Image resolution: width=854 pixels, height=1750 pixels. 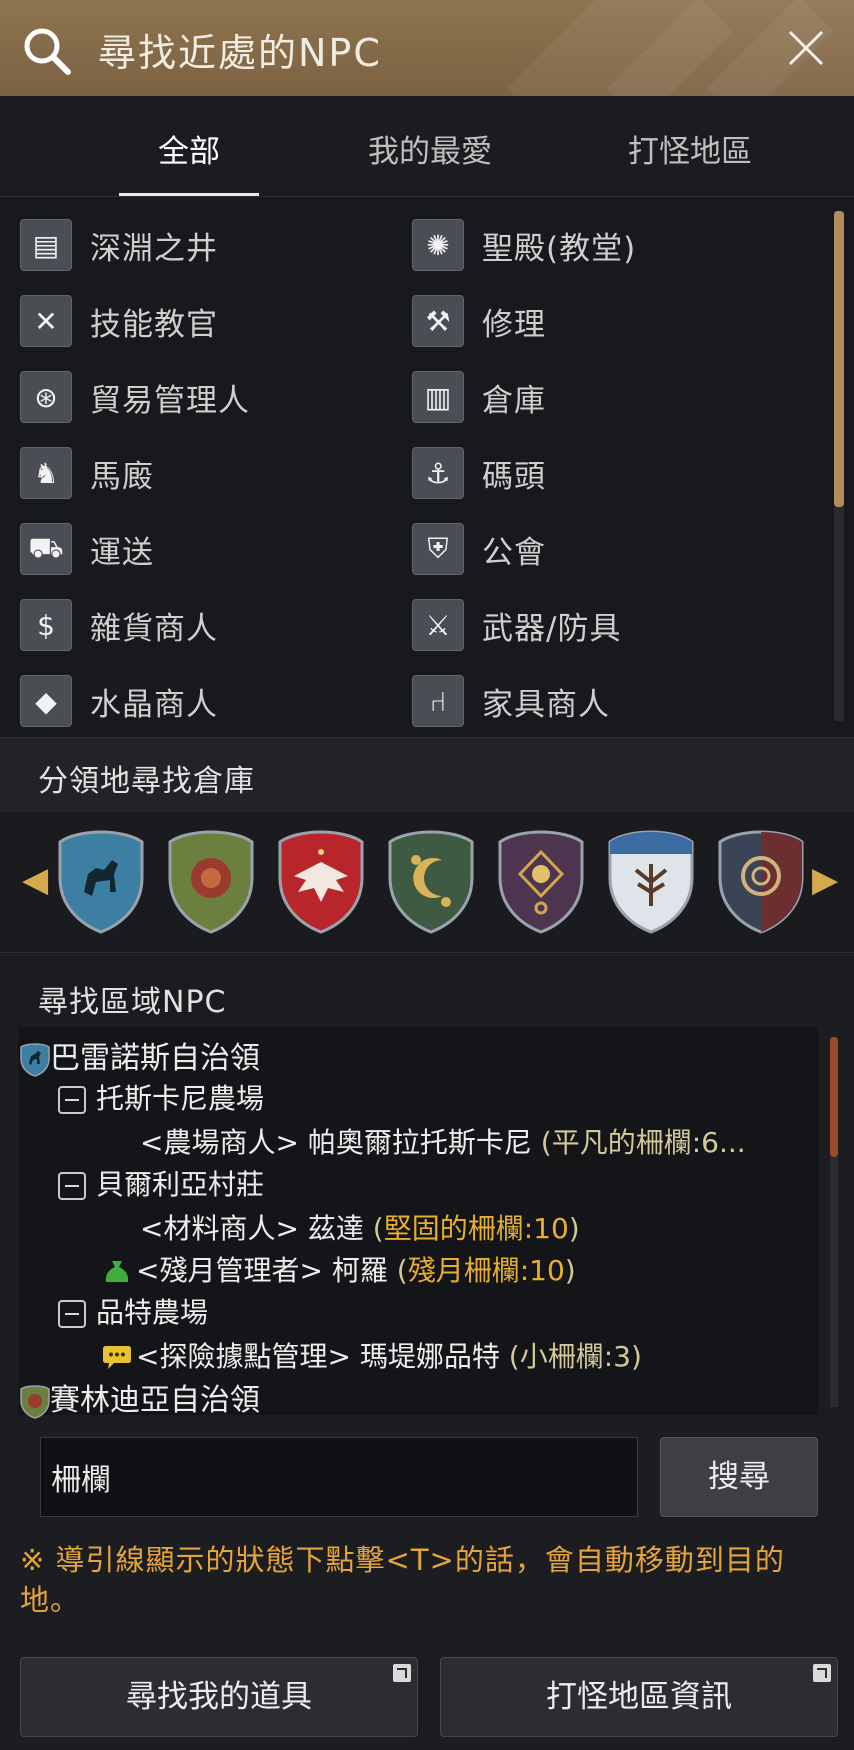 I want to click on balenos-shield-icon, so click(x=35, y=1059).